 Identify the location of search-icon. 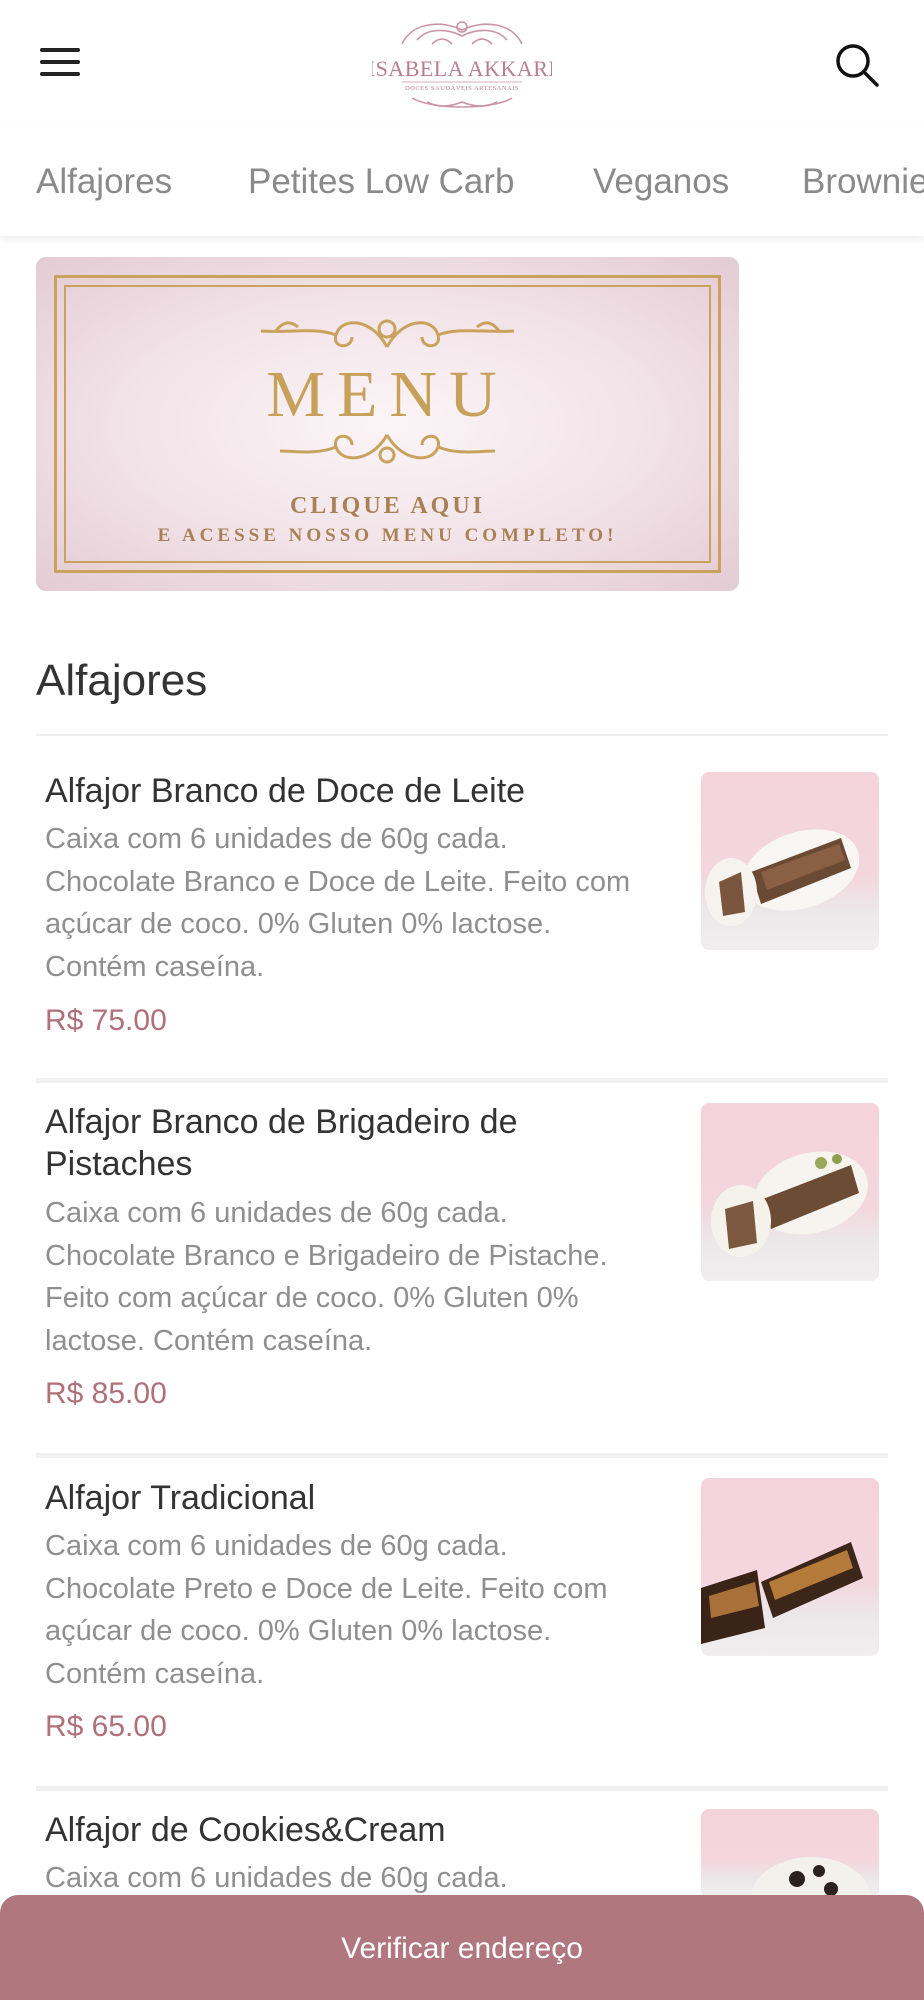
(857, 65).